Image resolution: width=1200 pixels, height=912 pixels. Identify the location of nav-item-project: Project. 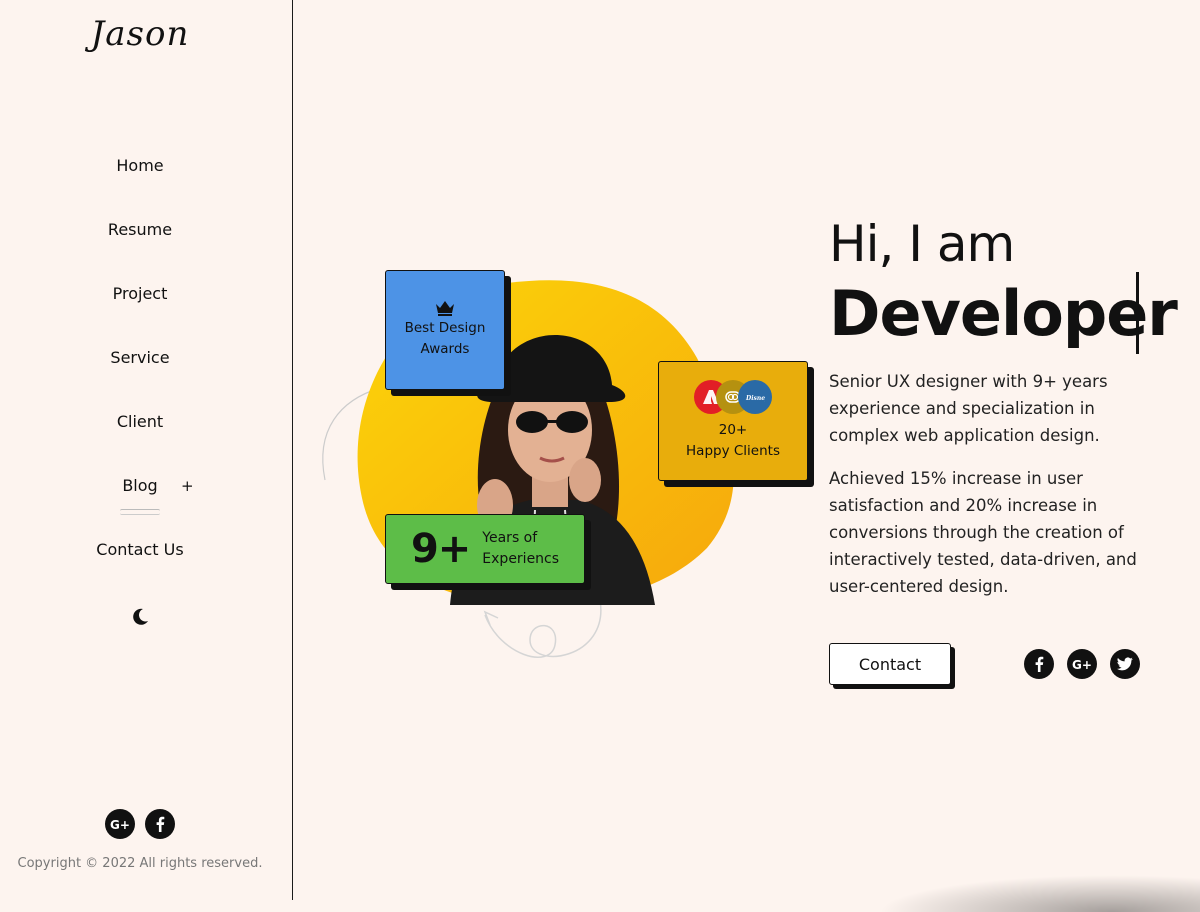
(140, 293).